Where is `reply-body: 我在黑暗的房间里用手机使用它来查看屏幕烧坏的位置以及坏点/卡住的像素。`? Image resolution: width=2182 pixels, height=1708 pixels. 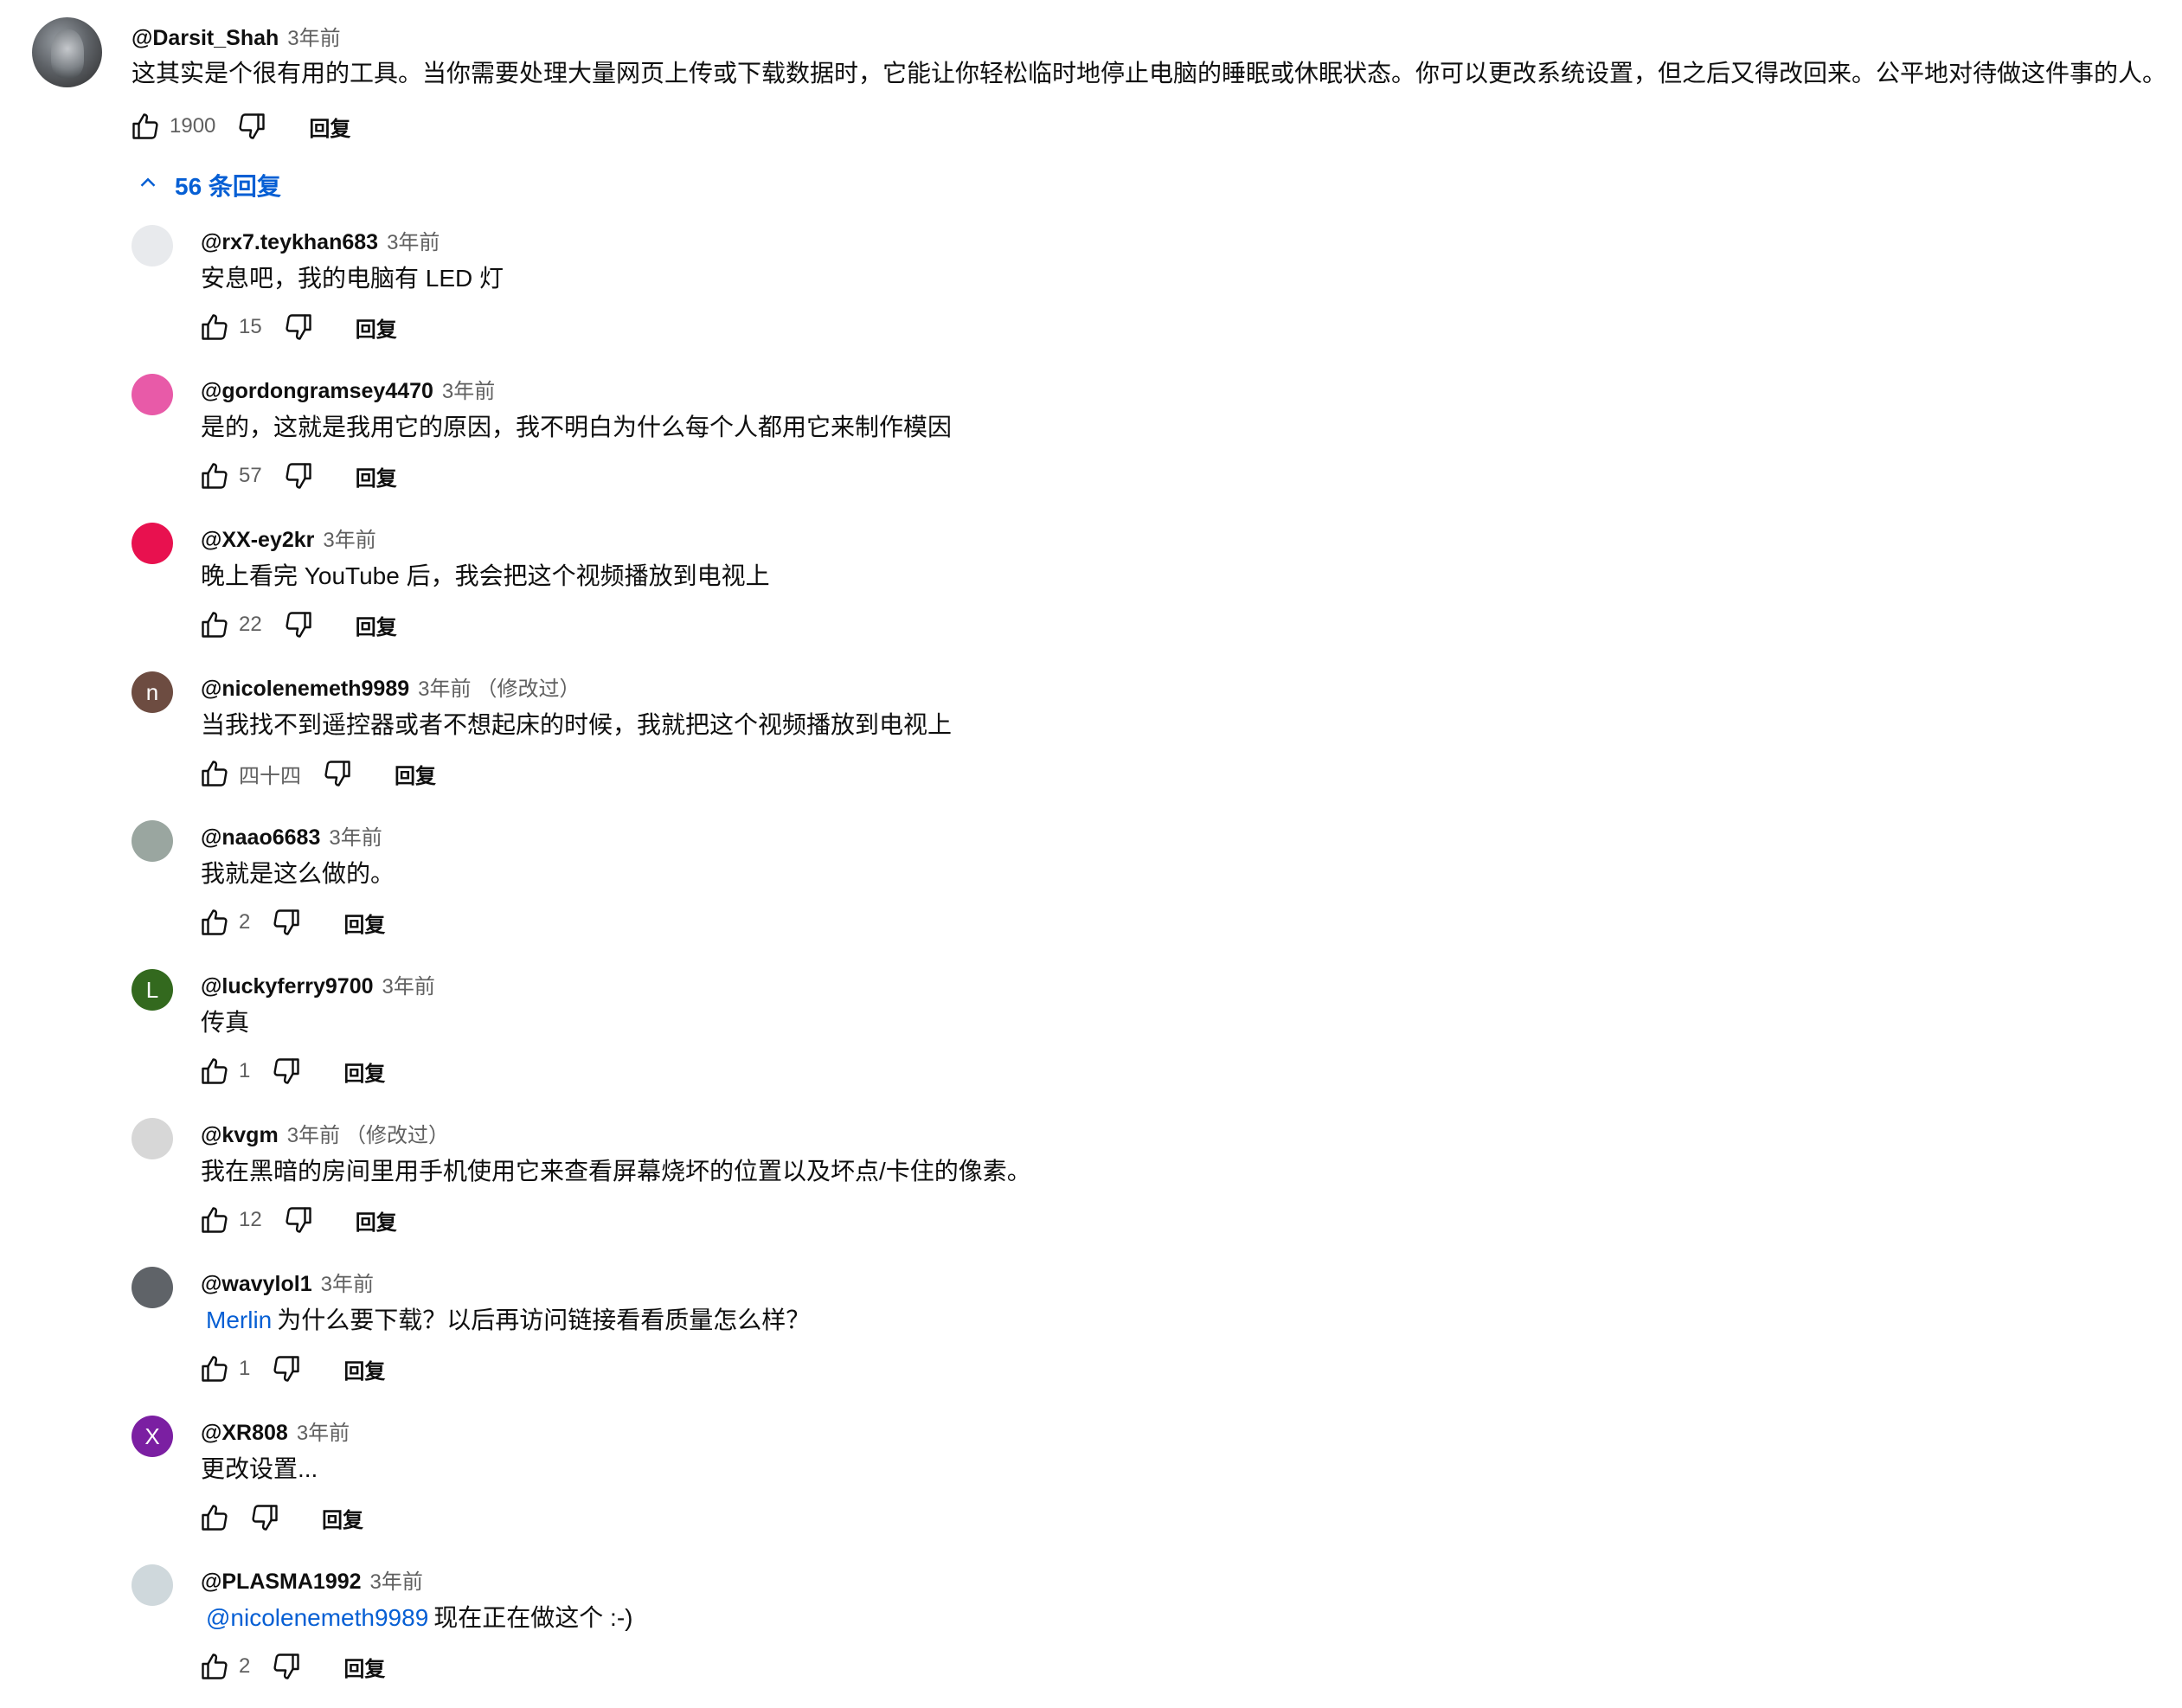 reply-body: 我在黑暗的房间里用手机使用它来查看屏幕烧坏的位置以及坏点/卡住的像素。 is located at coordinates (616, 1172).